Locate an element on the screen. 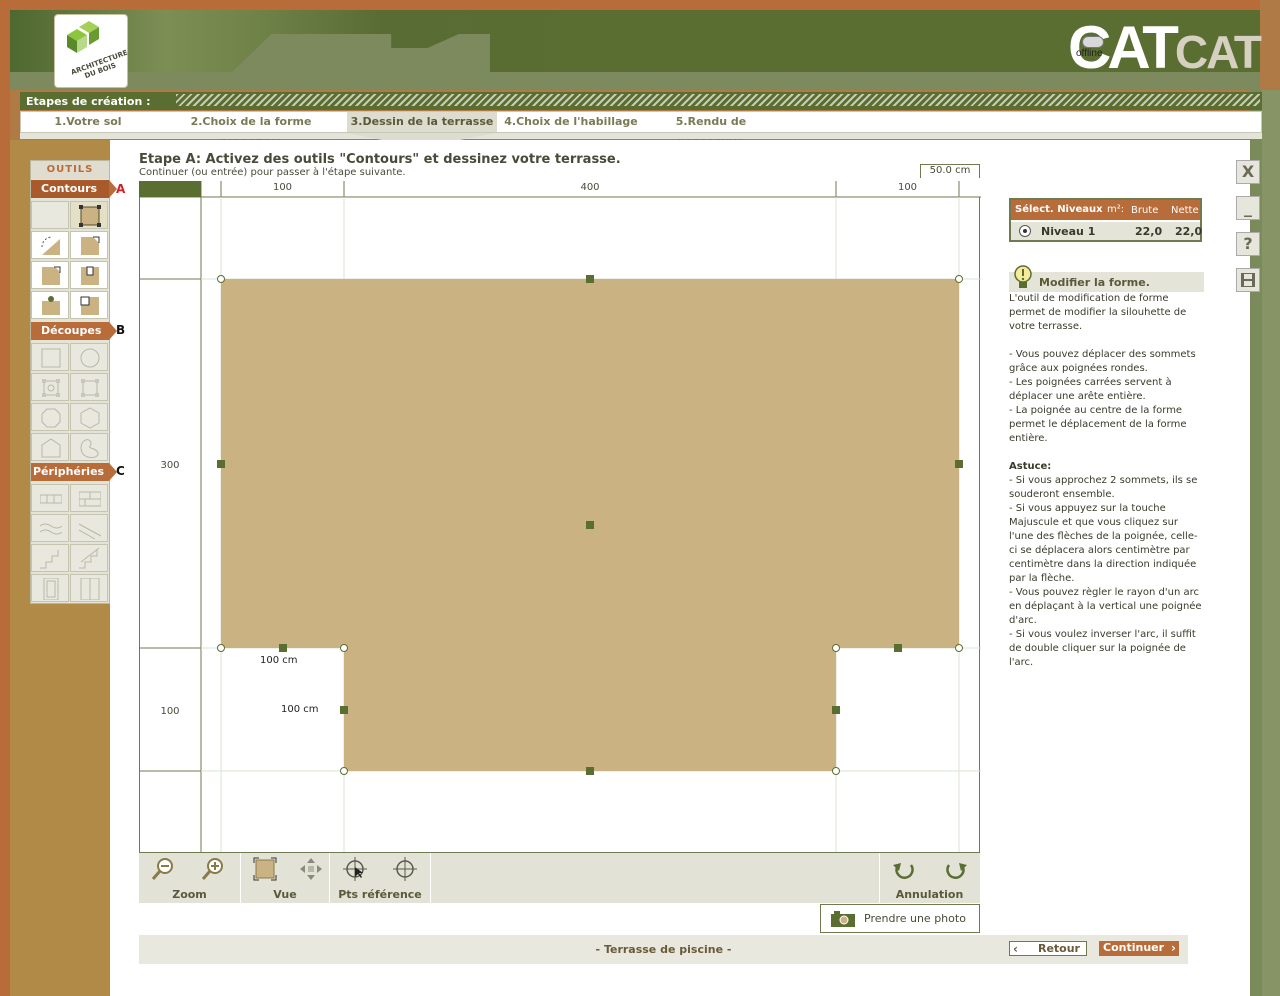 The width and height of the screenshot is (1280, 996). status-label: offline is located at coordinates (1089, 53).